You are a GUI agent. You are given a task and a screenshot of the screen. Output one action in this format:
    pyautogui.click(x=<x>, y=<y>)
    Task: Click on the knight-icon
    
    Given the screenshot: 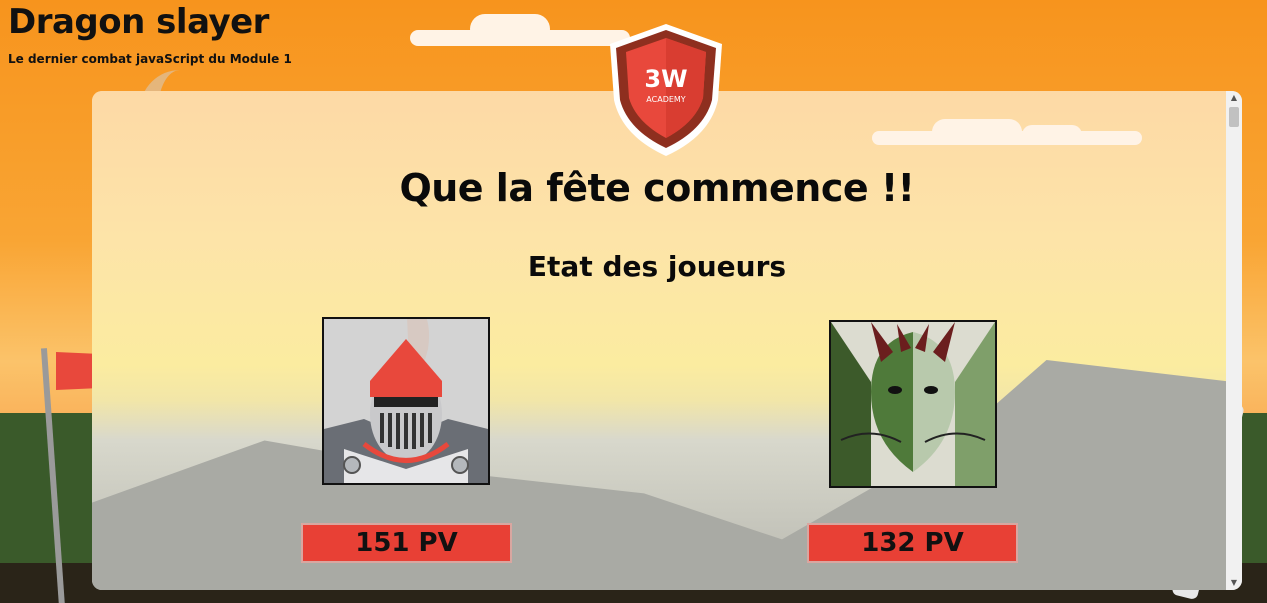 What is the action you would take?
    pyautogui.click(x=406, y=401)
    